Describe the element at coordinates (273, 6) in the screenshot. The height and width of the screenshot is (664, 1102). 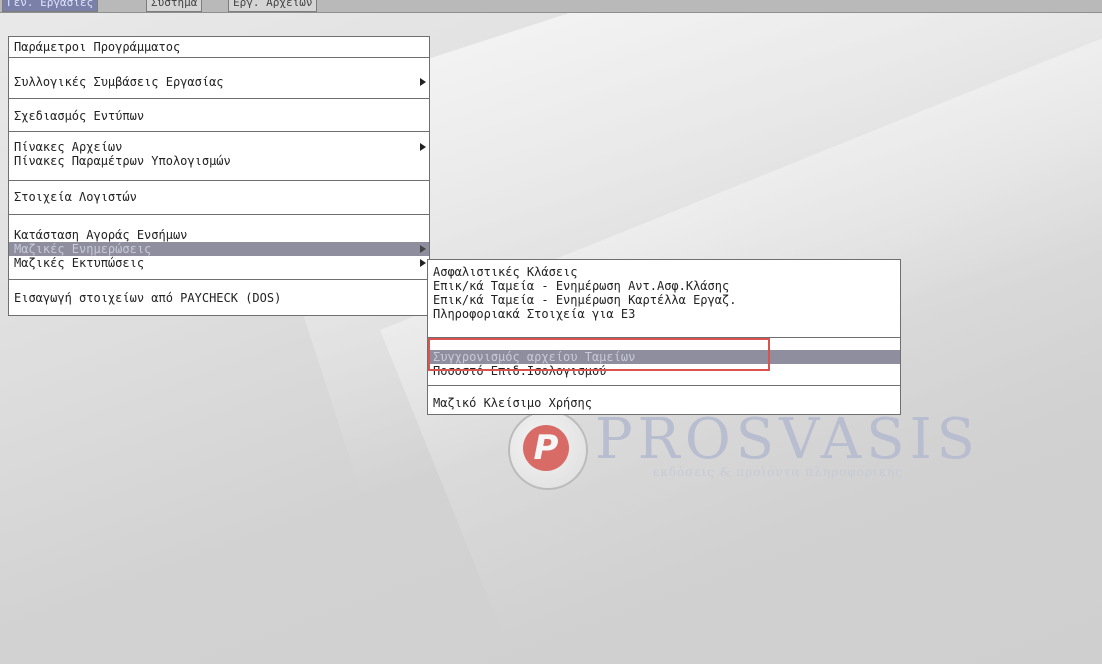
I see `menu-tab-file-ops: Εργ. Αρχείων` at that location.